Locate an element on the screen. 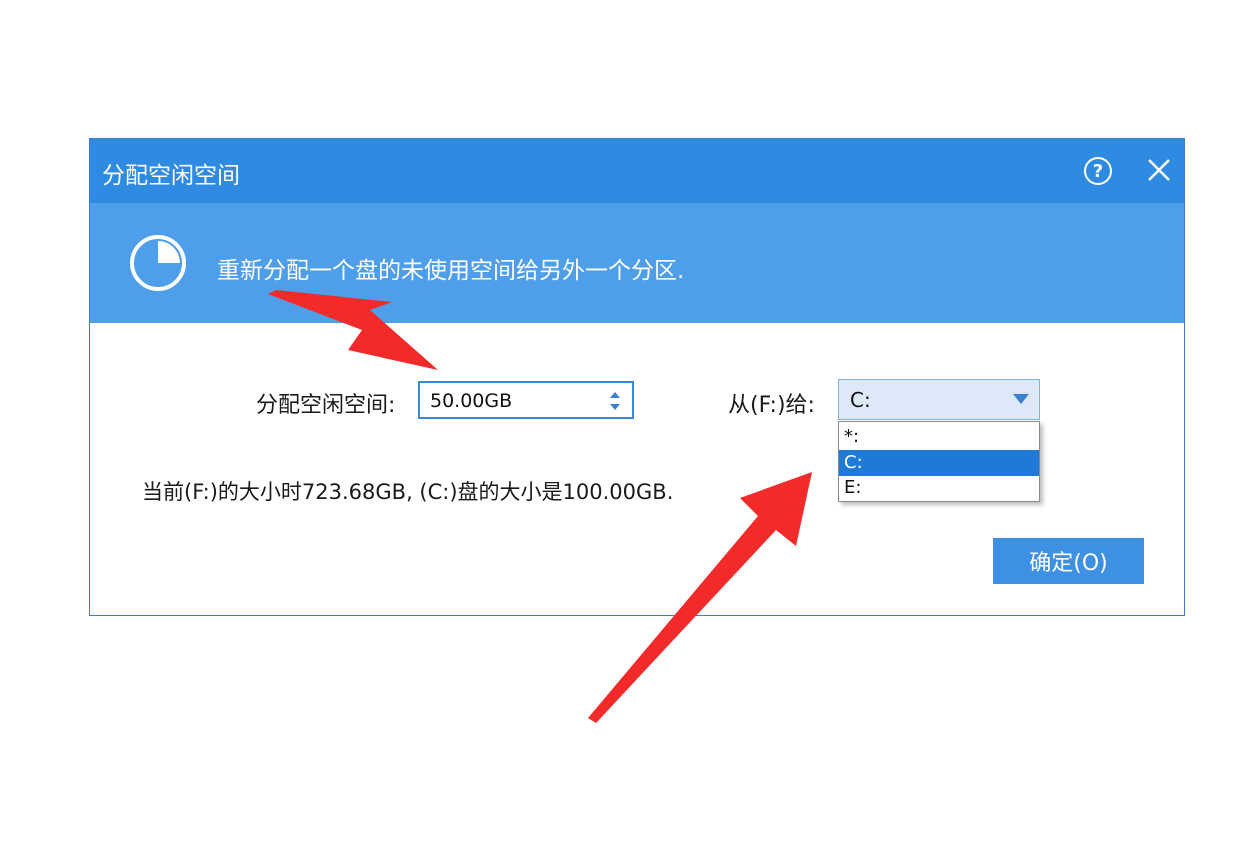 Image resolution: width=1256 pixels, height=842 pixels. pie-chart-icon is located at coordinates (158, 263).